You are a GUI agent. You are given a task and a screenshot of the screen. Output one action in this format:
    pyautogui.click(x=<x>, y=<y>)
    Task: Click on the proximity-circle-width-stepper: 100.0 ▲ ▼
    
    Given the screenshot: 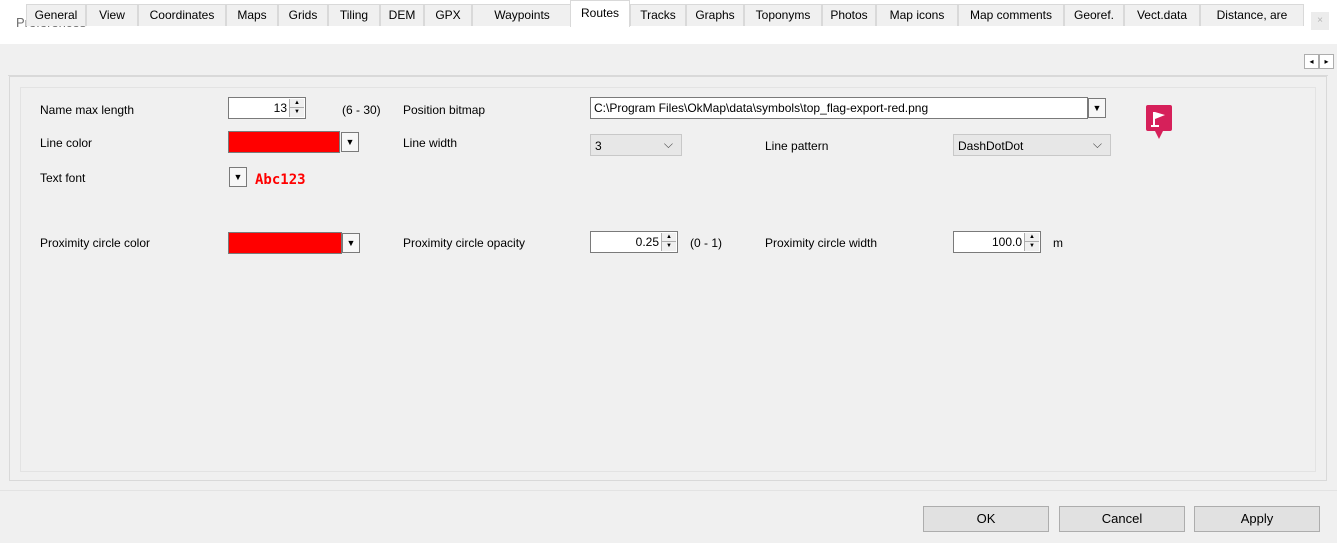 What is the action you would take?
    pyautogui.click(x=997, y=242)
    